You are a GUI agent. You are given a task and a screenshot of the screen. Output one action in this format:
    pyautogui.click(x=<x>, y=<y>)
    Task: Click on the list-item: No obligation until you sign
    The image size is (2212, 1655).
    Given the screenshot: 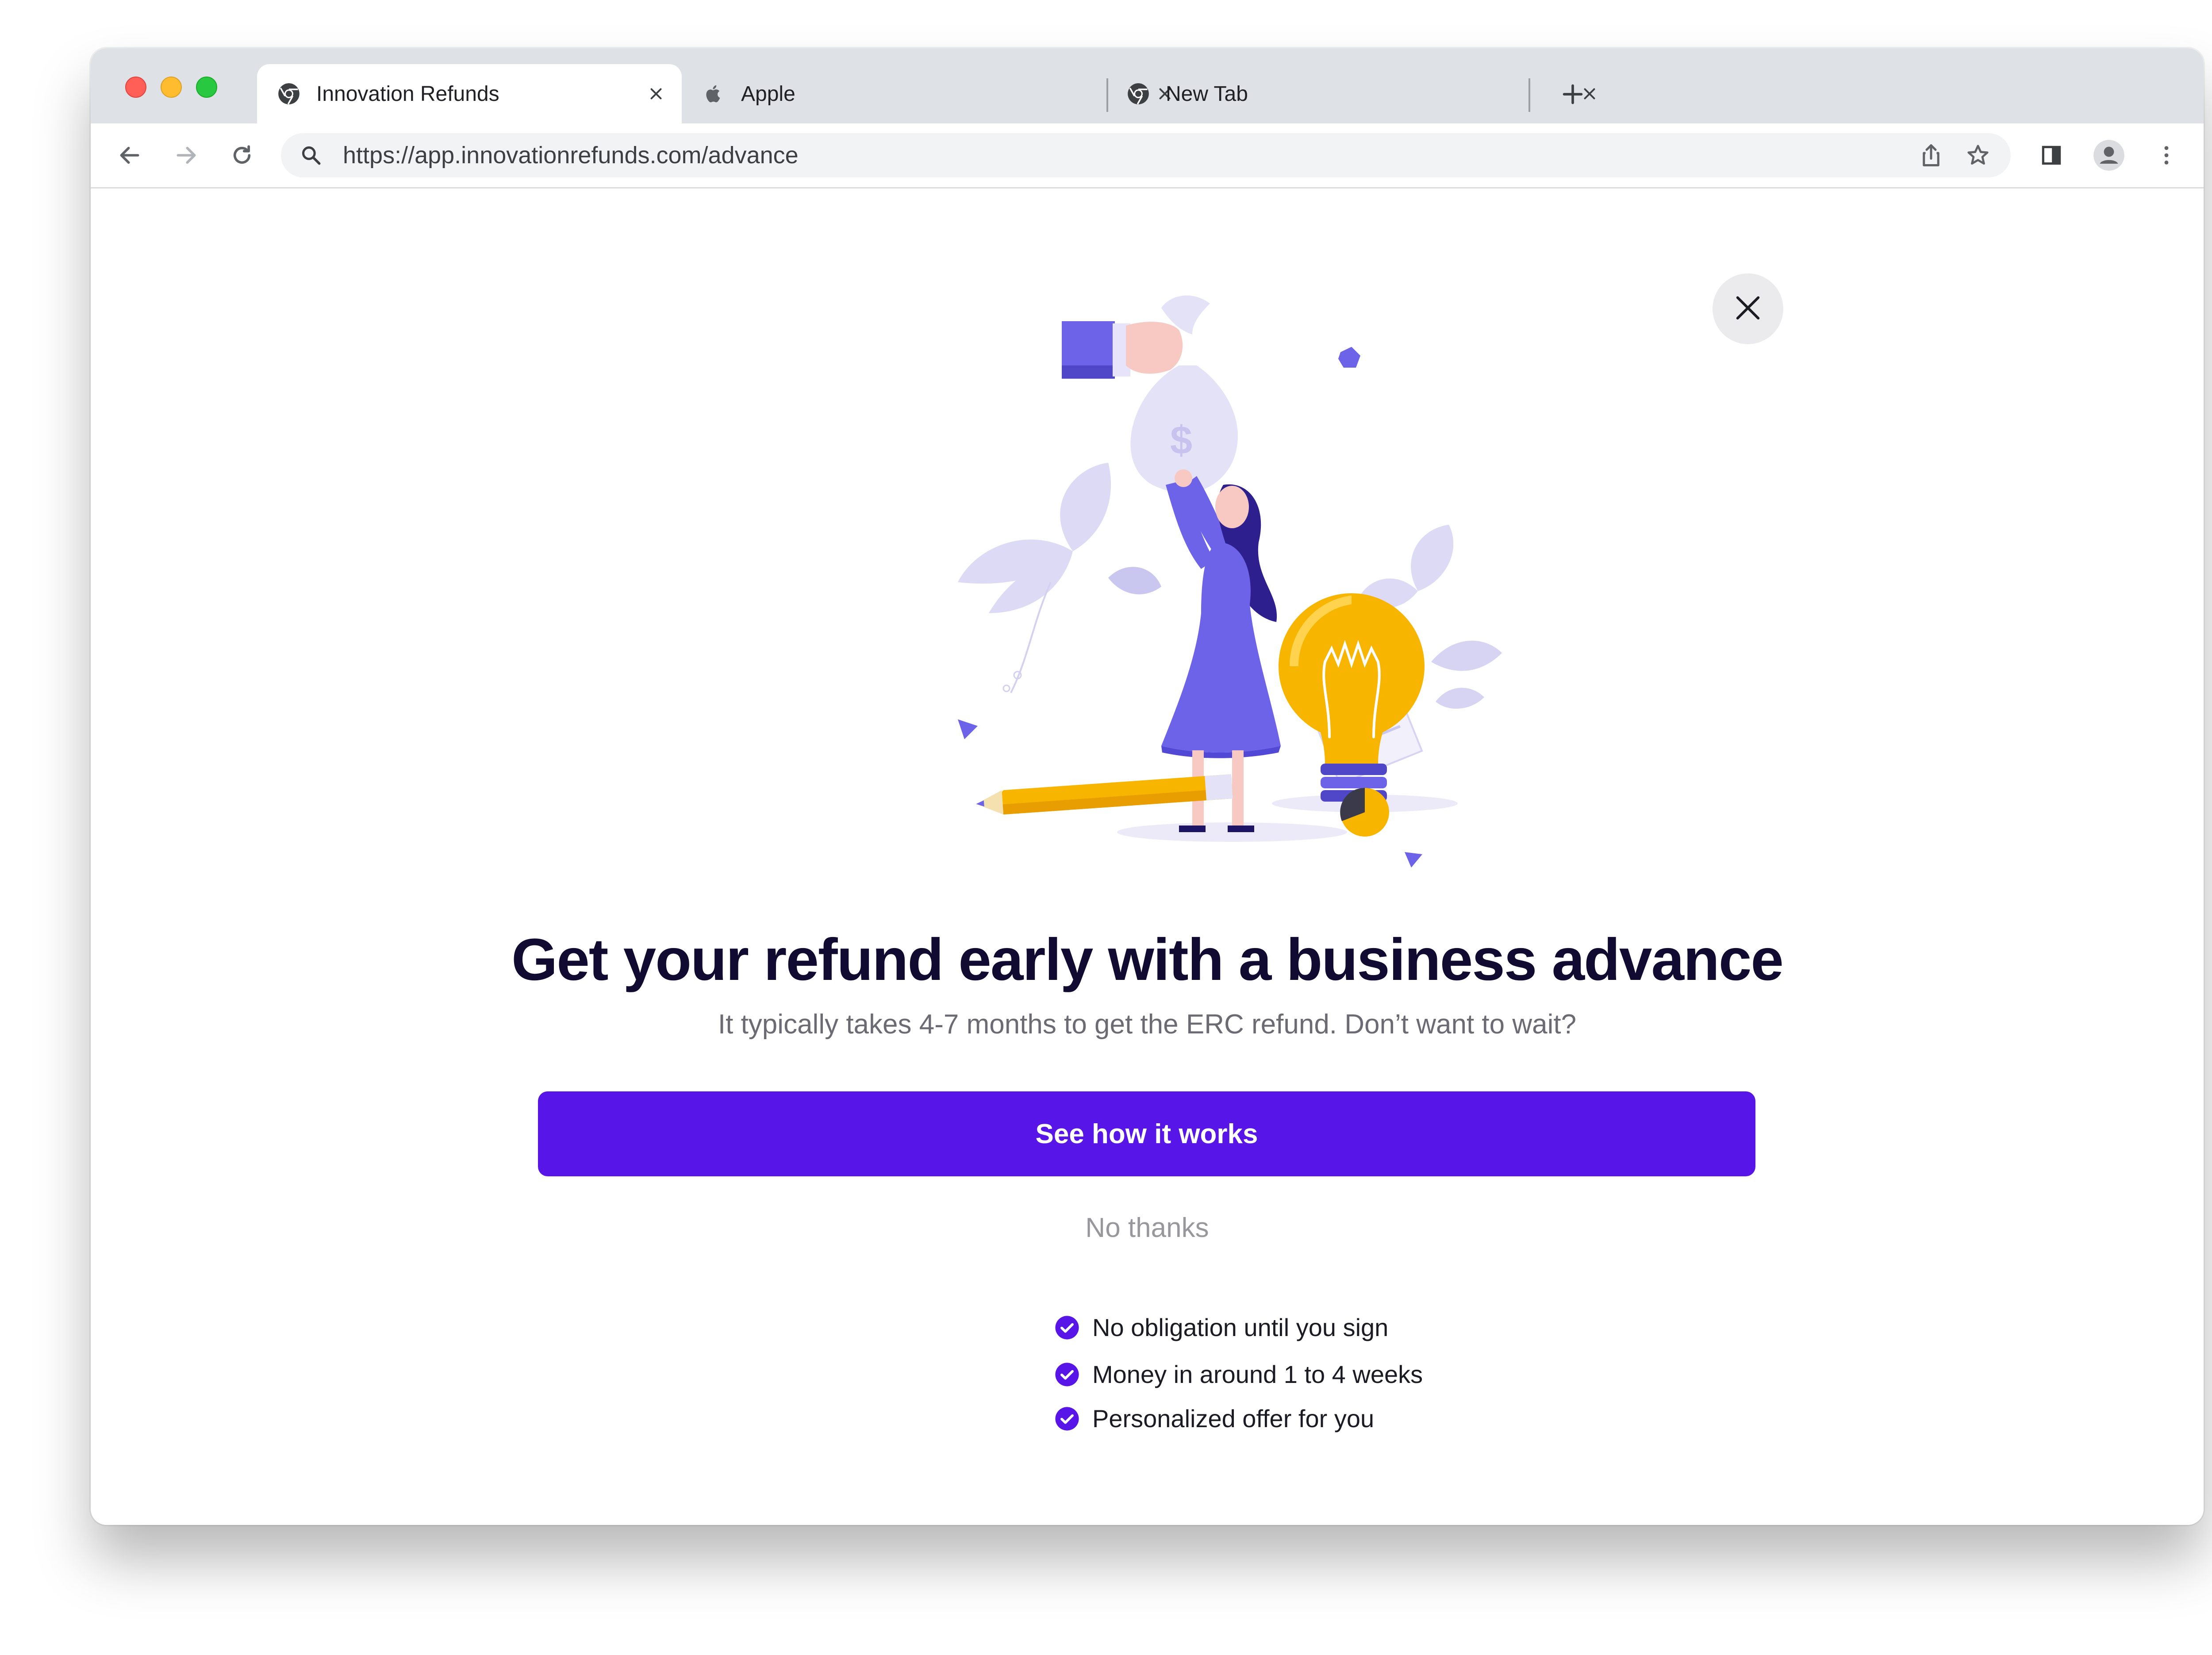 What is the action you would take?
    pyautogui.click(x=1221, y=1327)
    